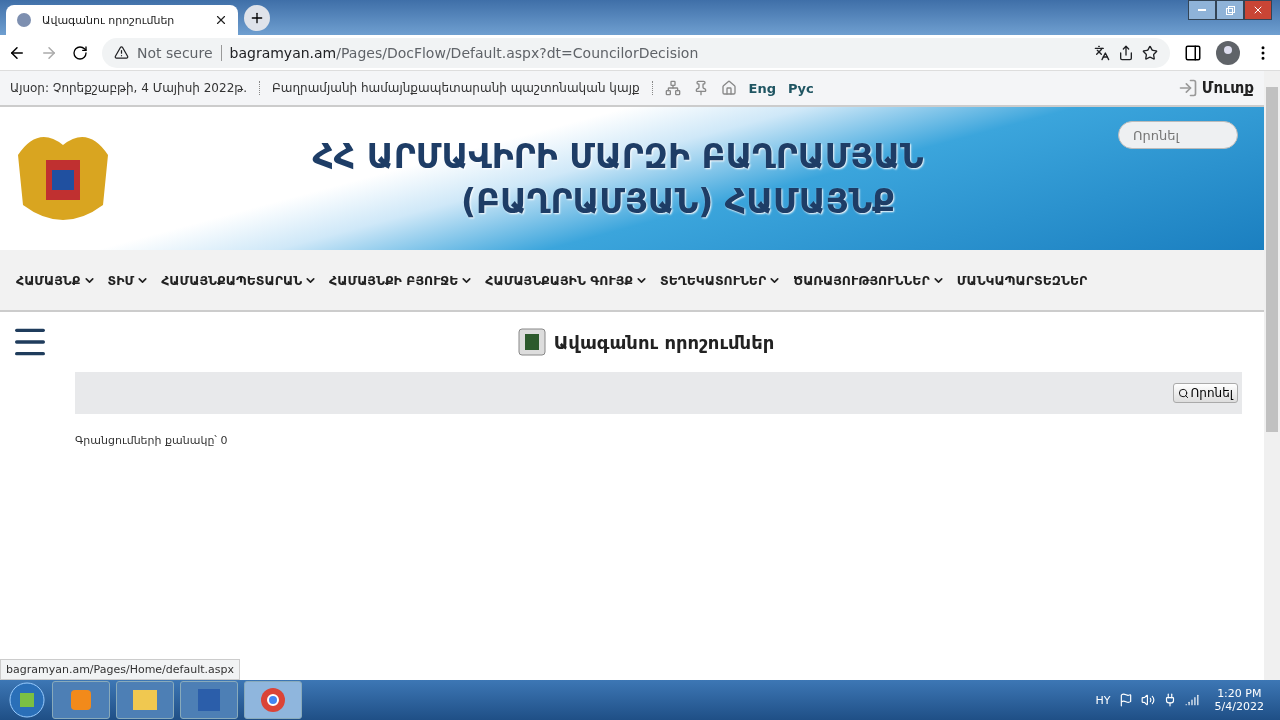  What do you see at coordinates (1103, 700) in the screenshot?
I see `language-indicator: HY` at bounding box center [1103, 700].